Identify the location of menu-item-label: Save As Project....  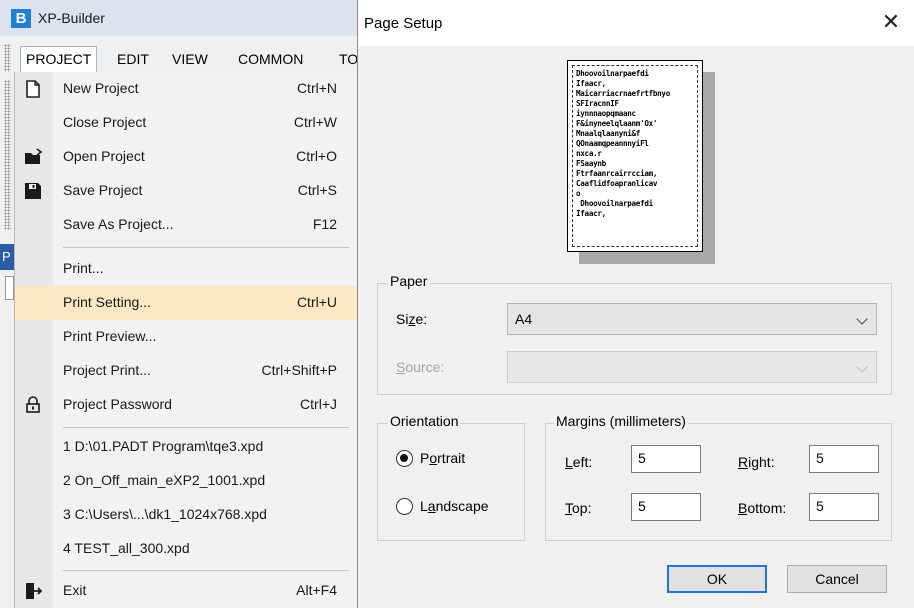
(118, 224).